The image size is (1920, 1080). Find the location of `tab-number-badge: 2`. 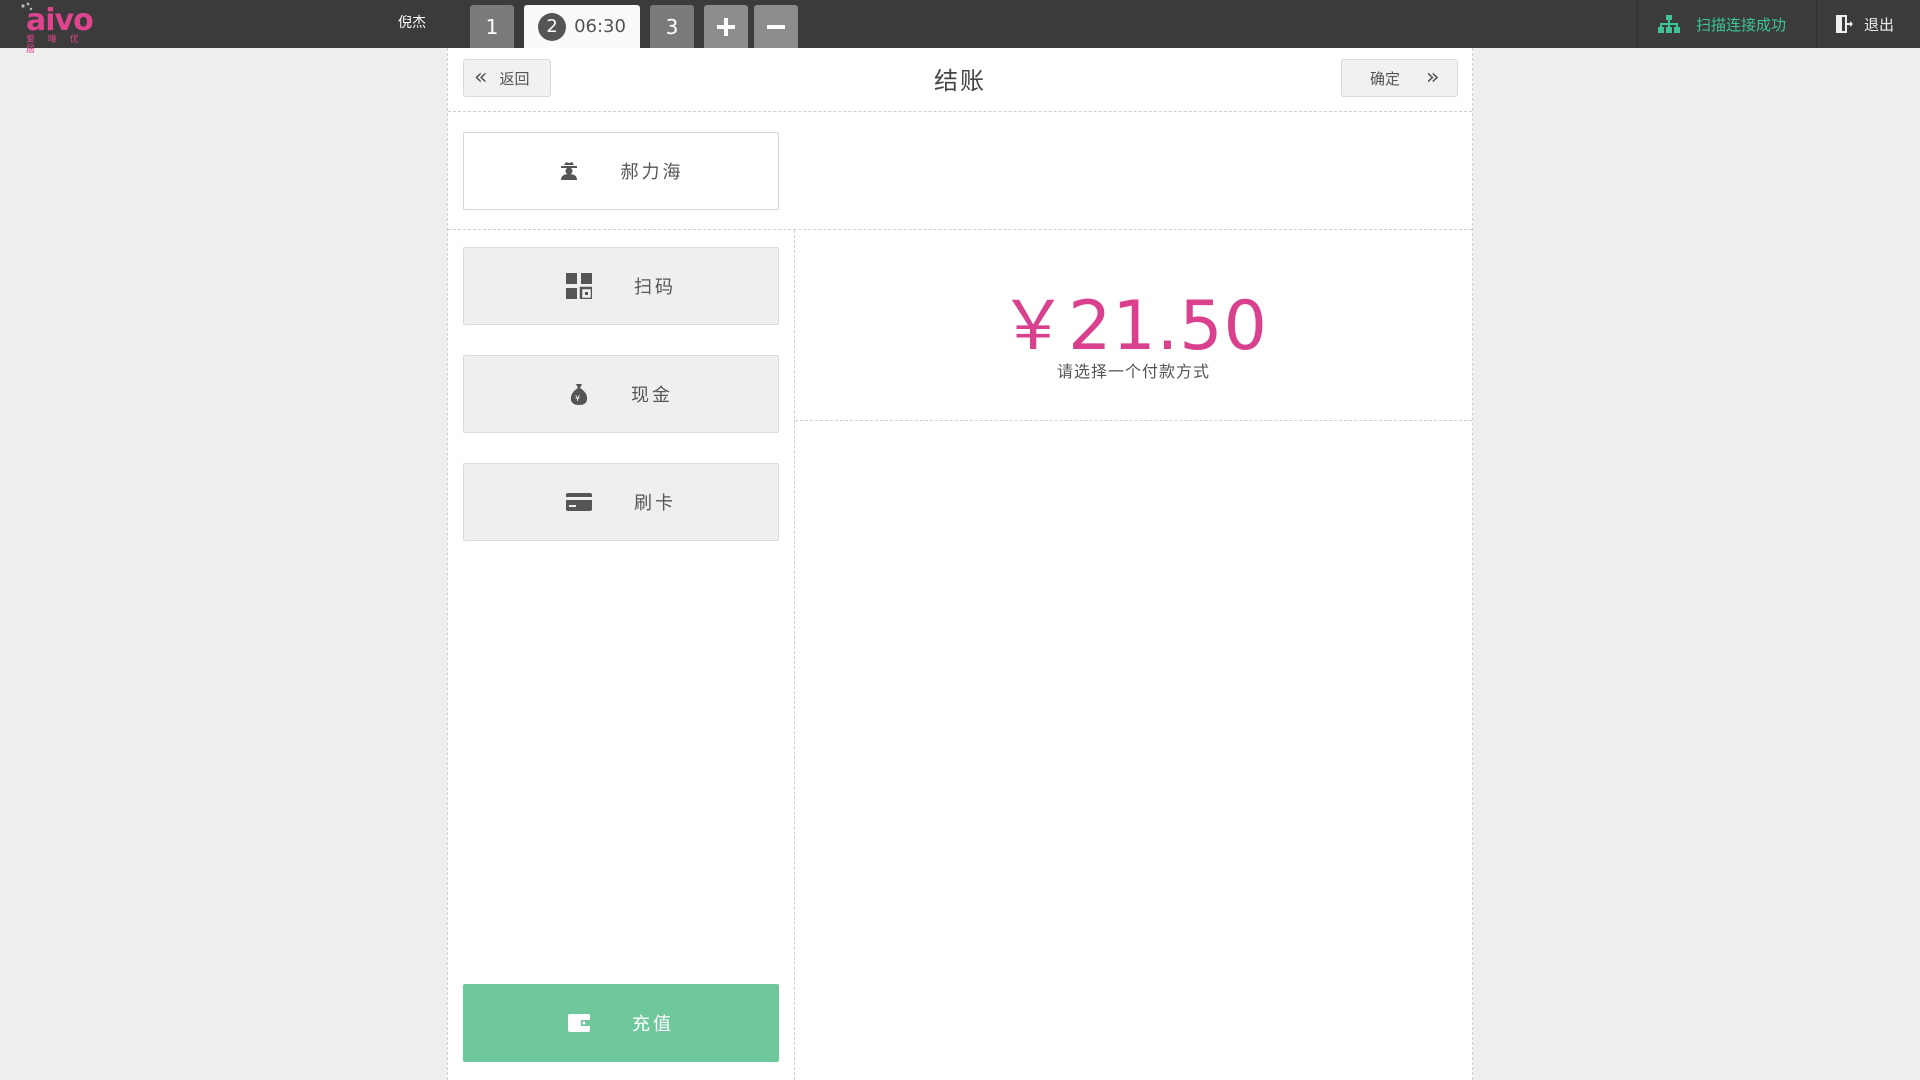

tab-number-badge: 2 is located at coordinates (552, 26).